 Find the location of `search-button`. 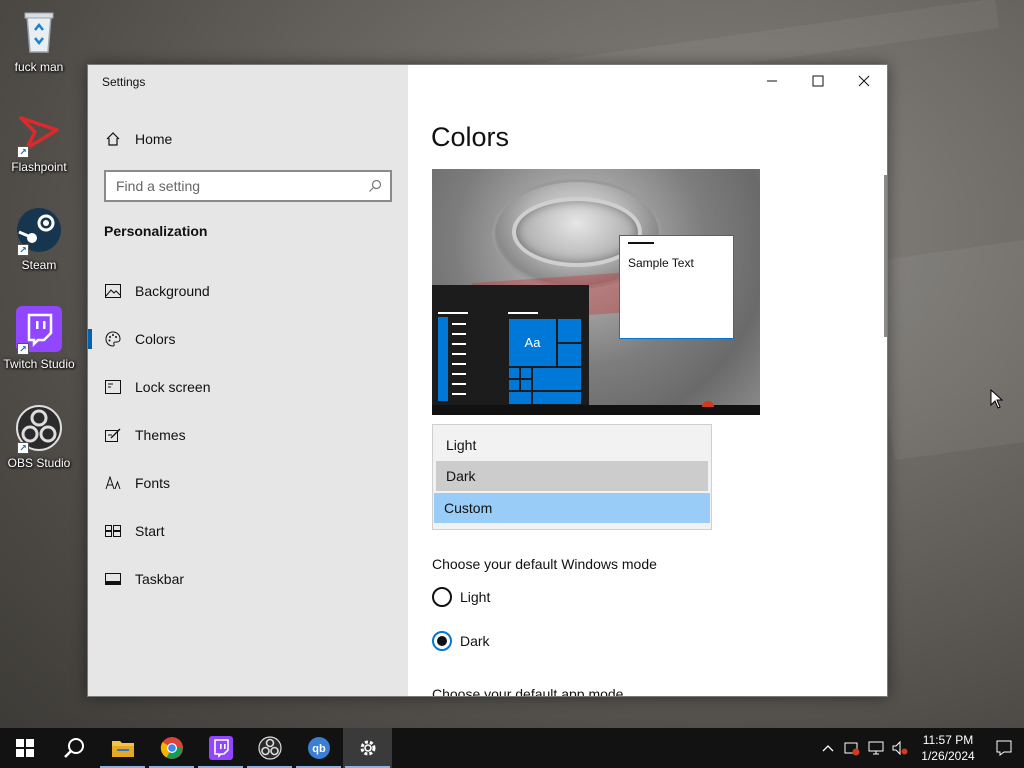

search-button is located at coordinates (73, 748).